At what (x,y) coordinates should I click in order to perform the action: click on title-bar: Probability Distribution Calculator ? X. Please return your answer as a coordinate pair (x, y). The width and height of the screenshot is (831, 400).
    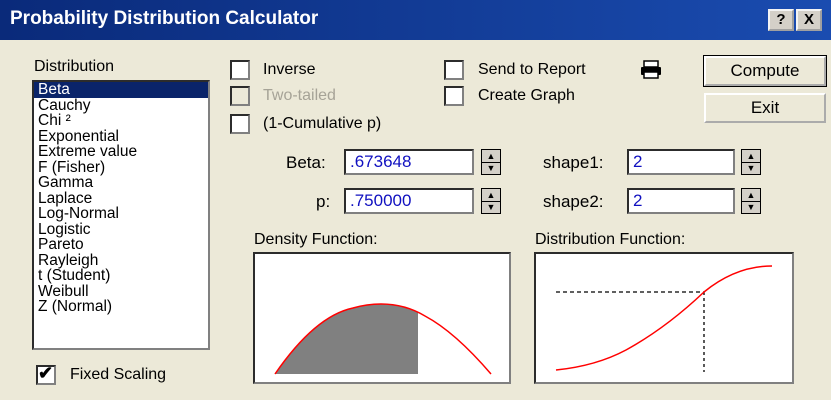
    Looking at the image, I should click on (415, 20).